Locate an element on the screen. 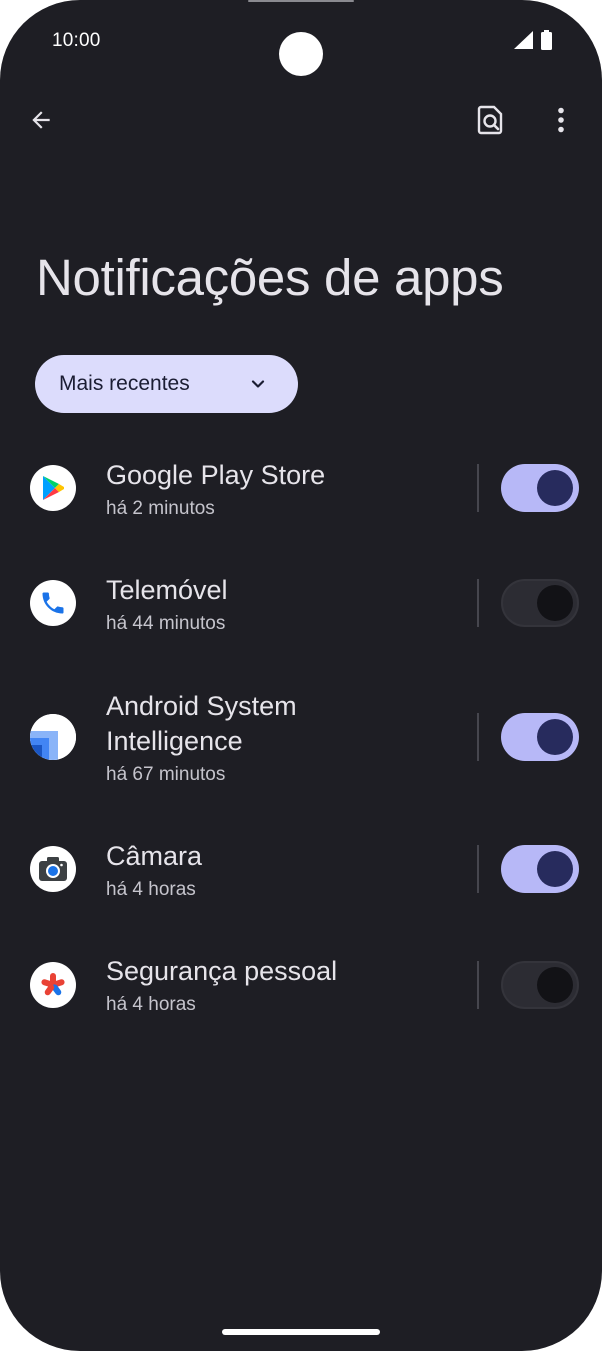  app-last-notification: há 2 minutos is located at coordinates (160, 508).